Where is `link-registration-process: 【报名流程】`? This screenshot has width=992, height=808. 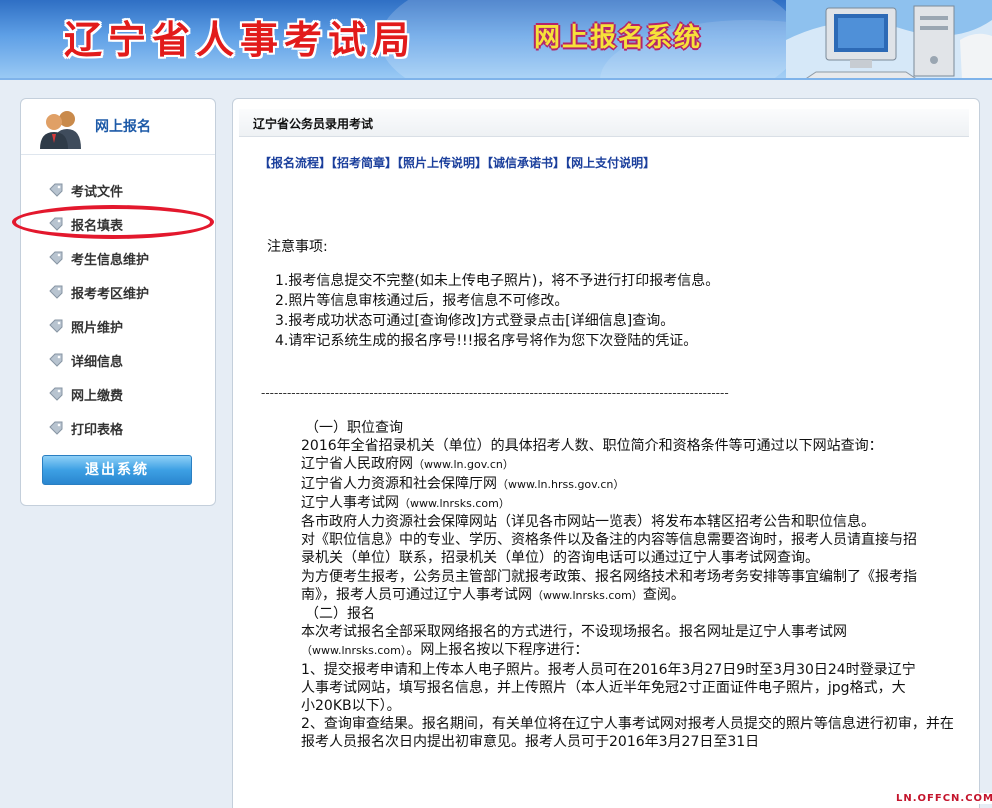
link-registration-process: 【报名流程】 is located at coordinates (295, 163).